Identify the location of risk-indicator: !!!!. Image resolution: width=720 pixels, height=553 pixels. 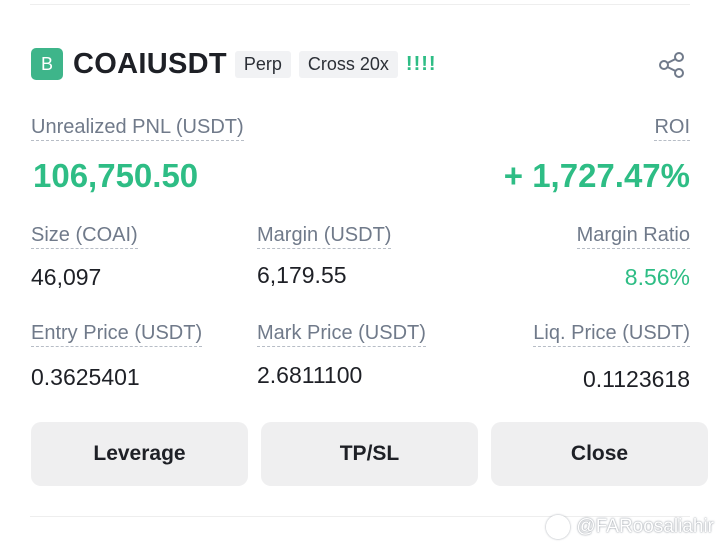
(421, 63).